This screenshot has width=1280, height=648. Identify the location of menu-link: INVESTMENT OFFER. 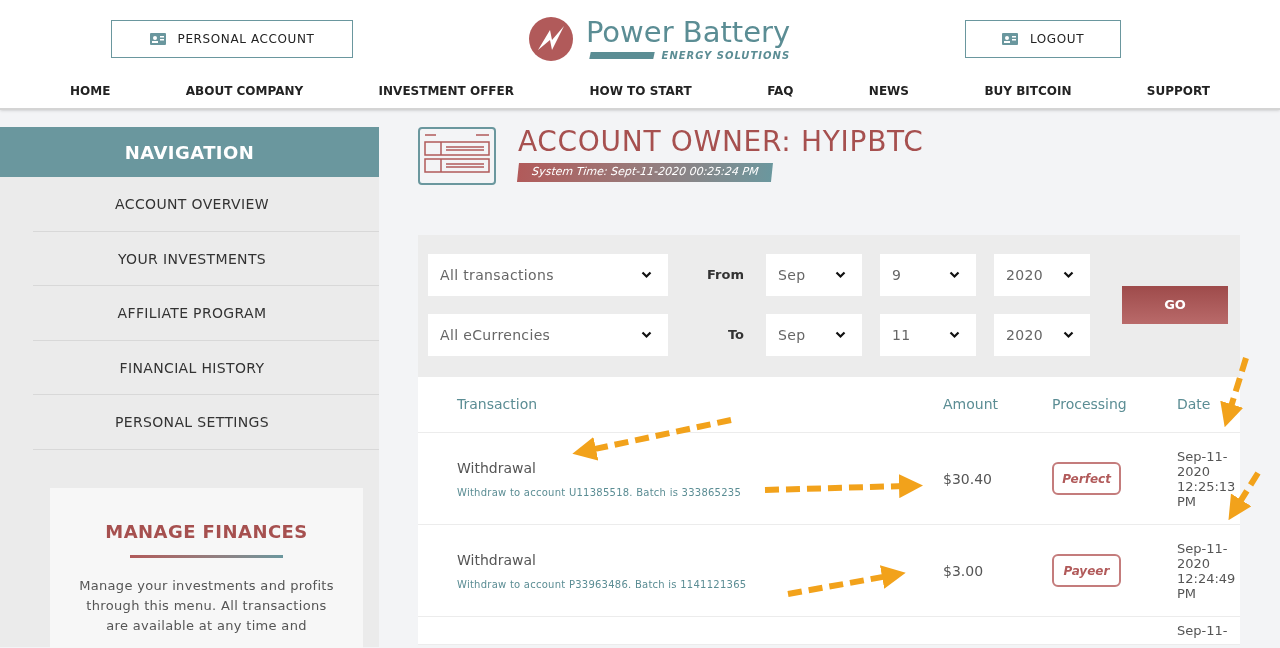
(446, 91).